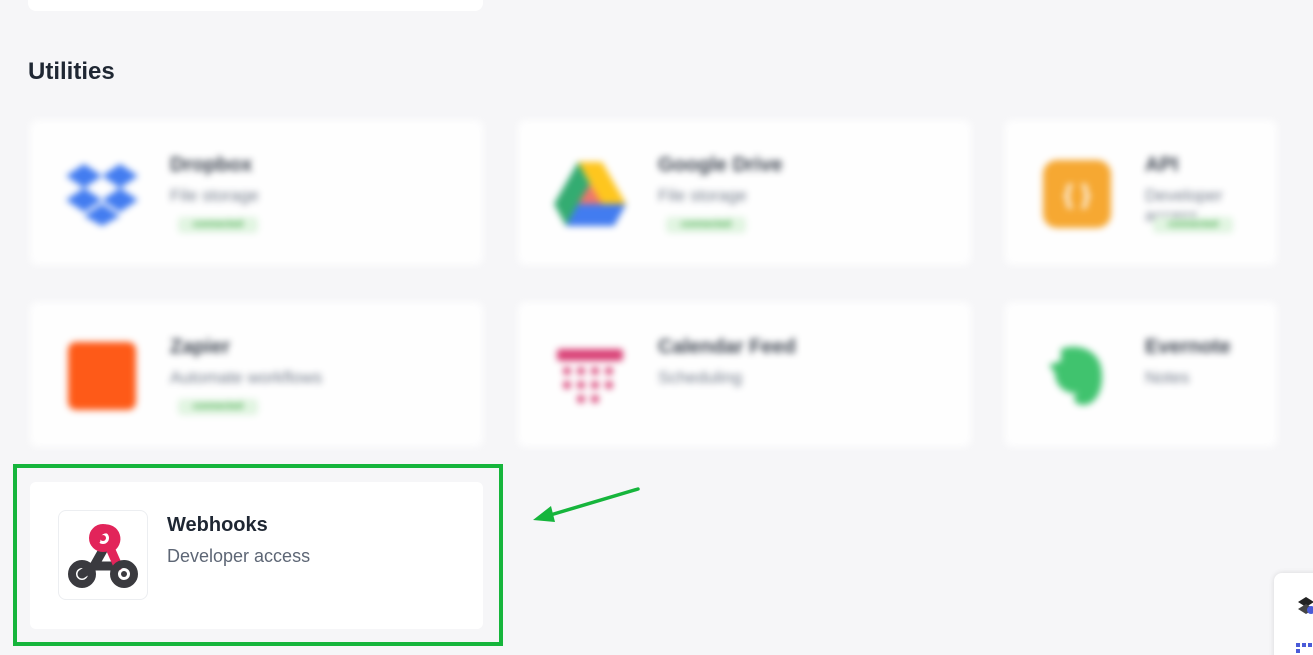 This screenshot has height=655, width=1313. What do you see at coordinates (1167, 377) in the screenshot?
I see `integration-category: Notes` at bounding box center [1167, 377].